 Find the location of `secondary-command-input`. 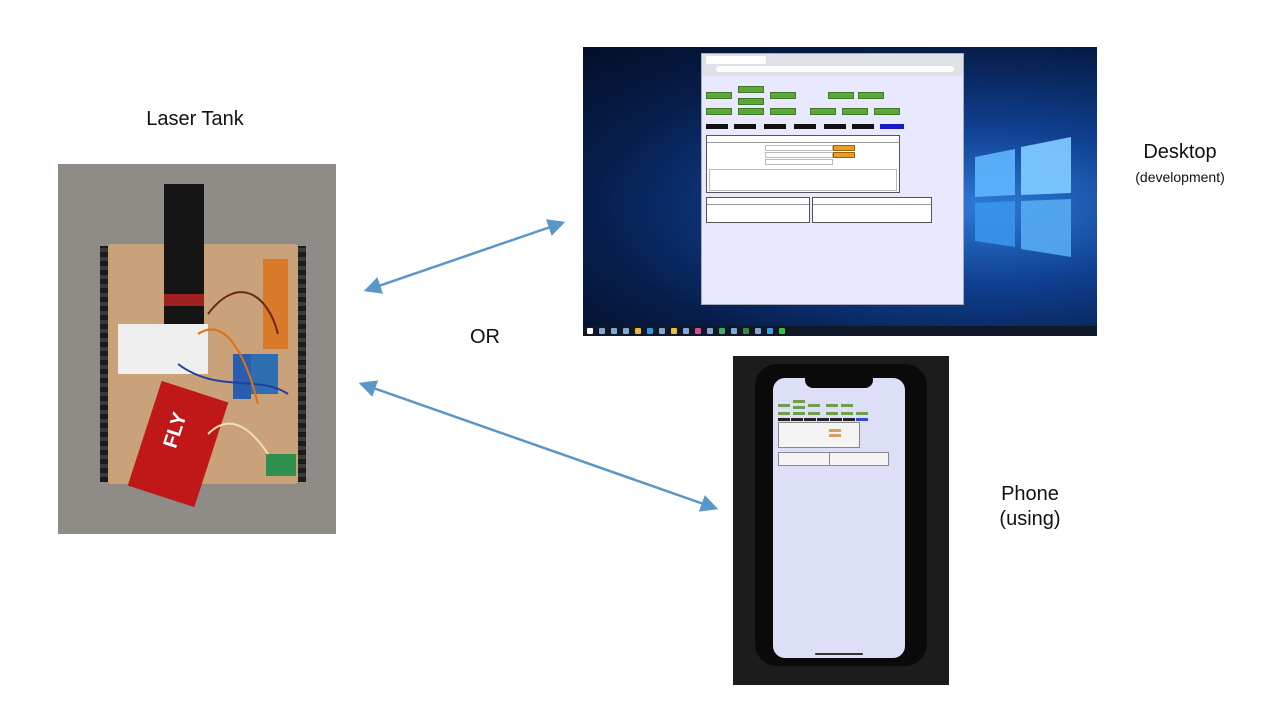

secondary-command-input is located at coordinates (799, 155).